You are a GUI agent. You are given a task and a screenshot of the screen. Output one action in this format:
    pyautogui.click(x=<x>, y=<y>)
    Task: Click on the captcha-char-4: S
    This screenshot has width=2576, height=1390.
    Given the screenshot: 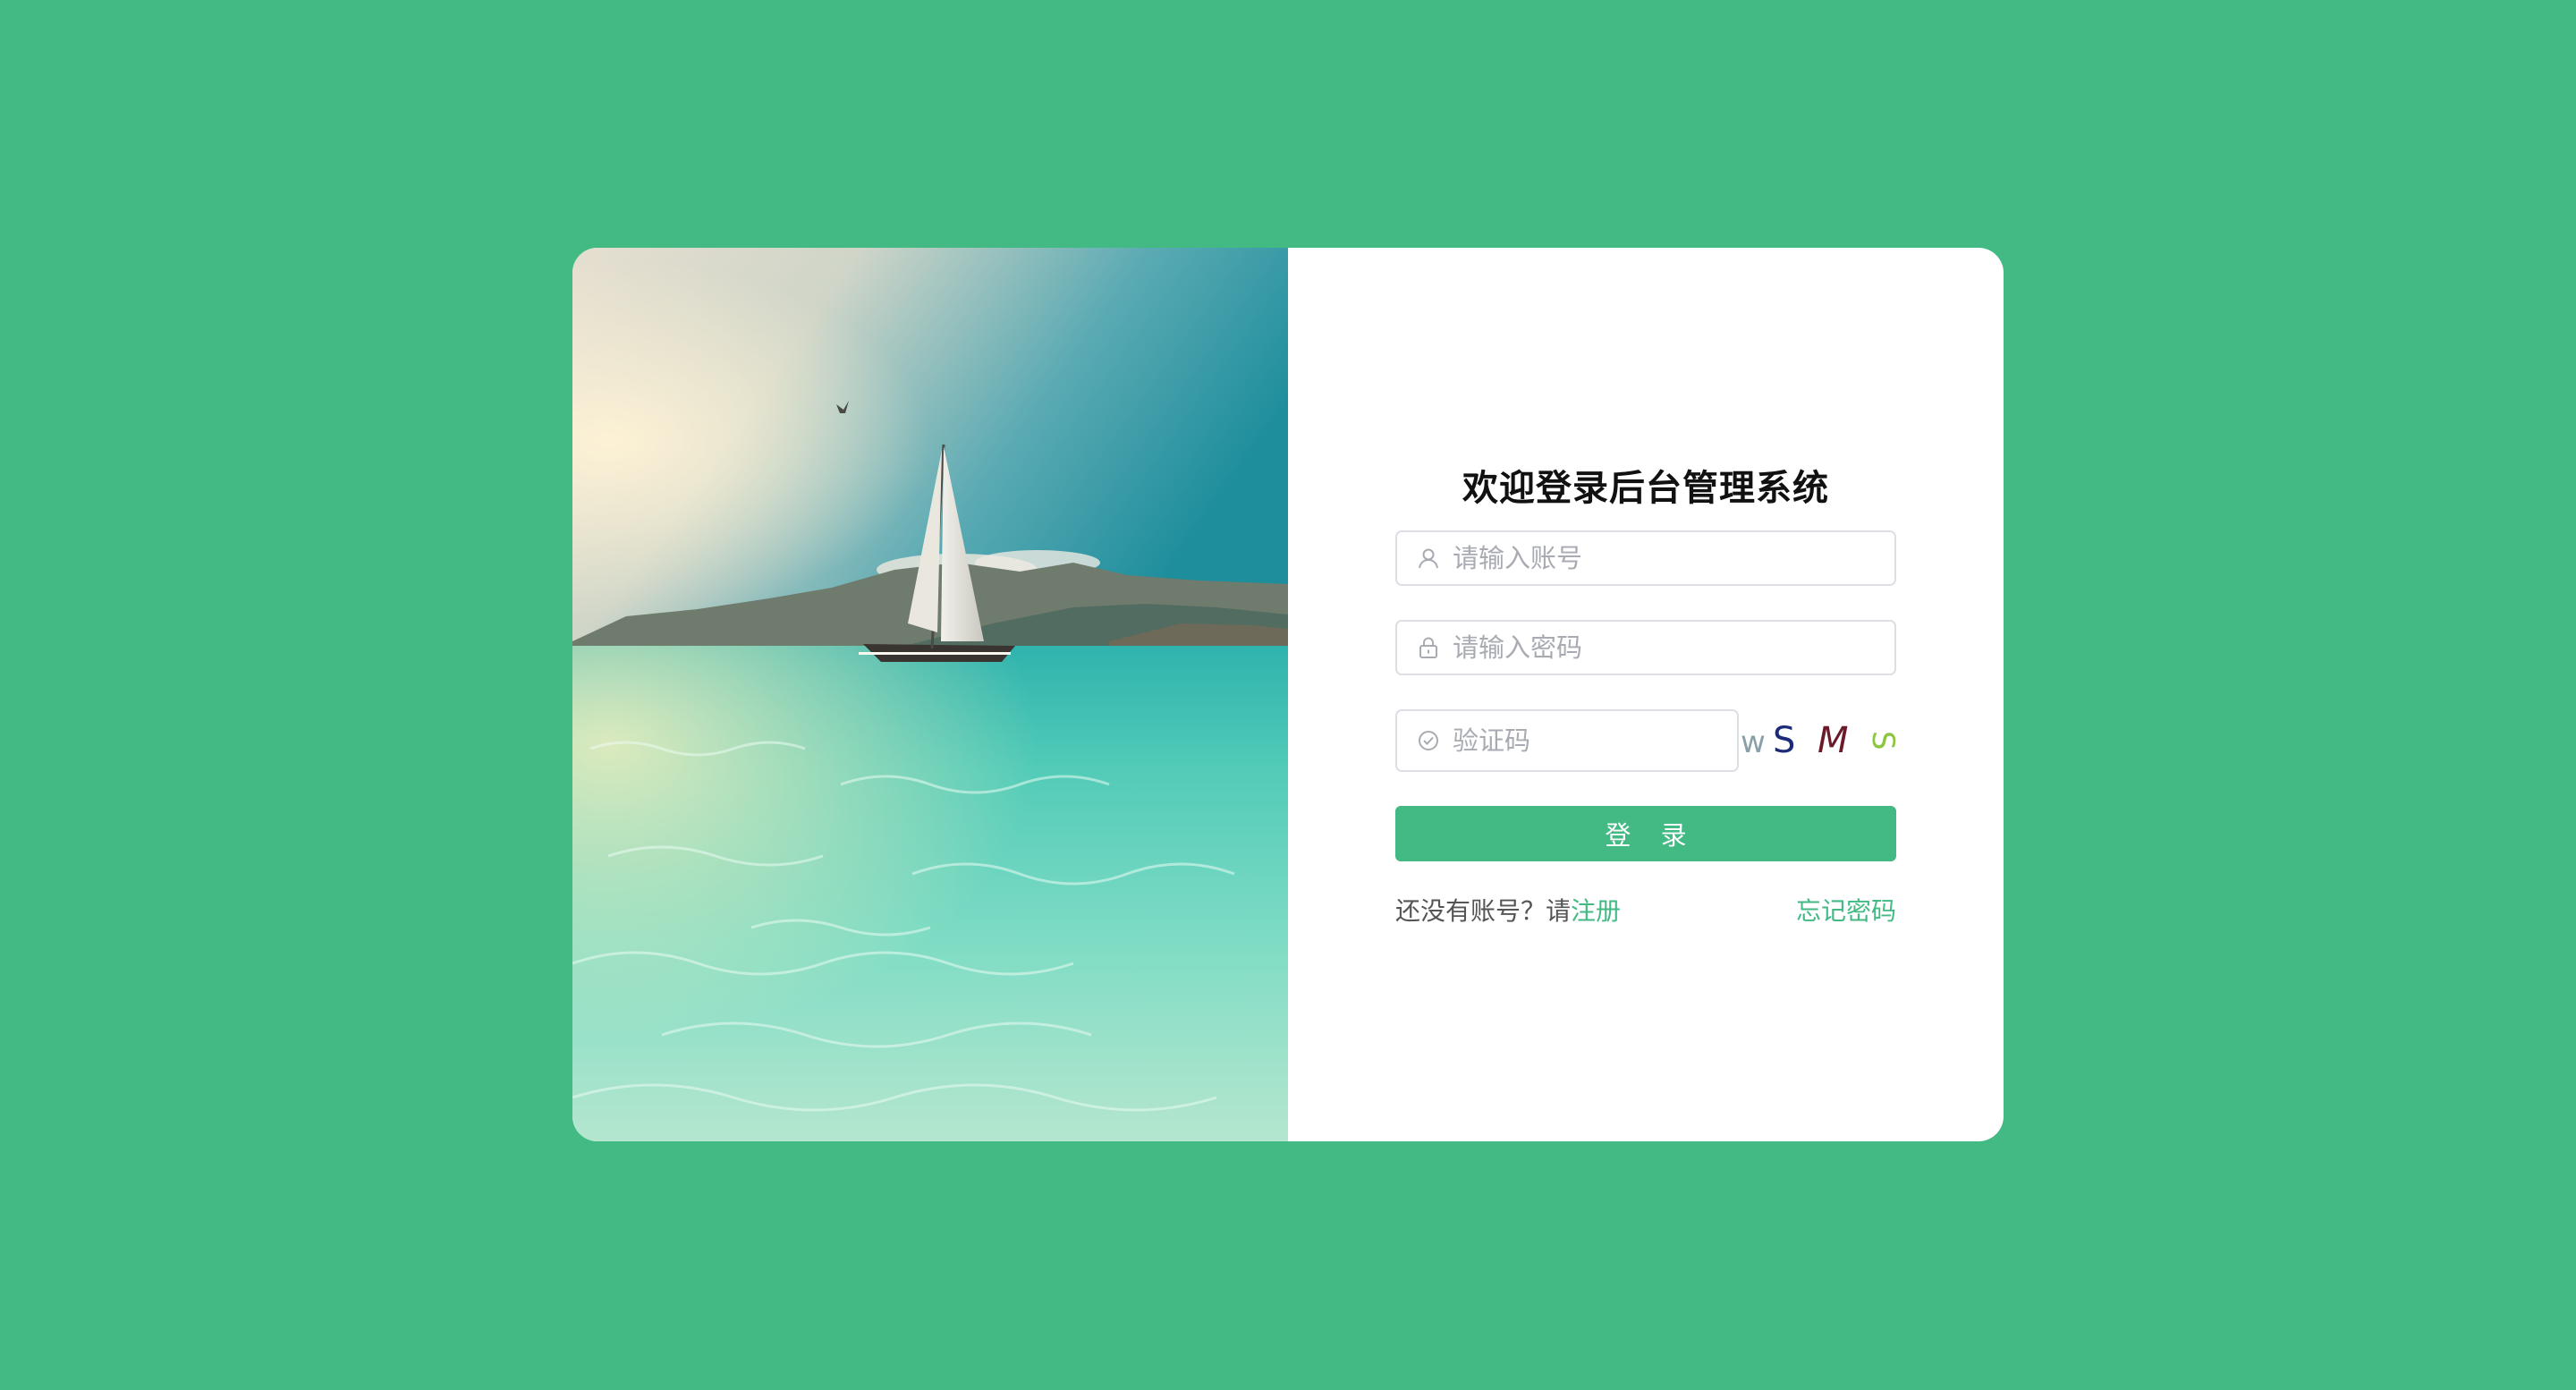 What is the action you would take?
    pyautogui.click(x=1883, y=740)
    